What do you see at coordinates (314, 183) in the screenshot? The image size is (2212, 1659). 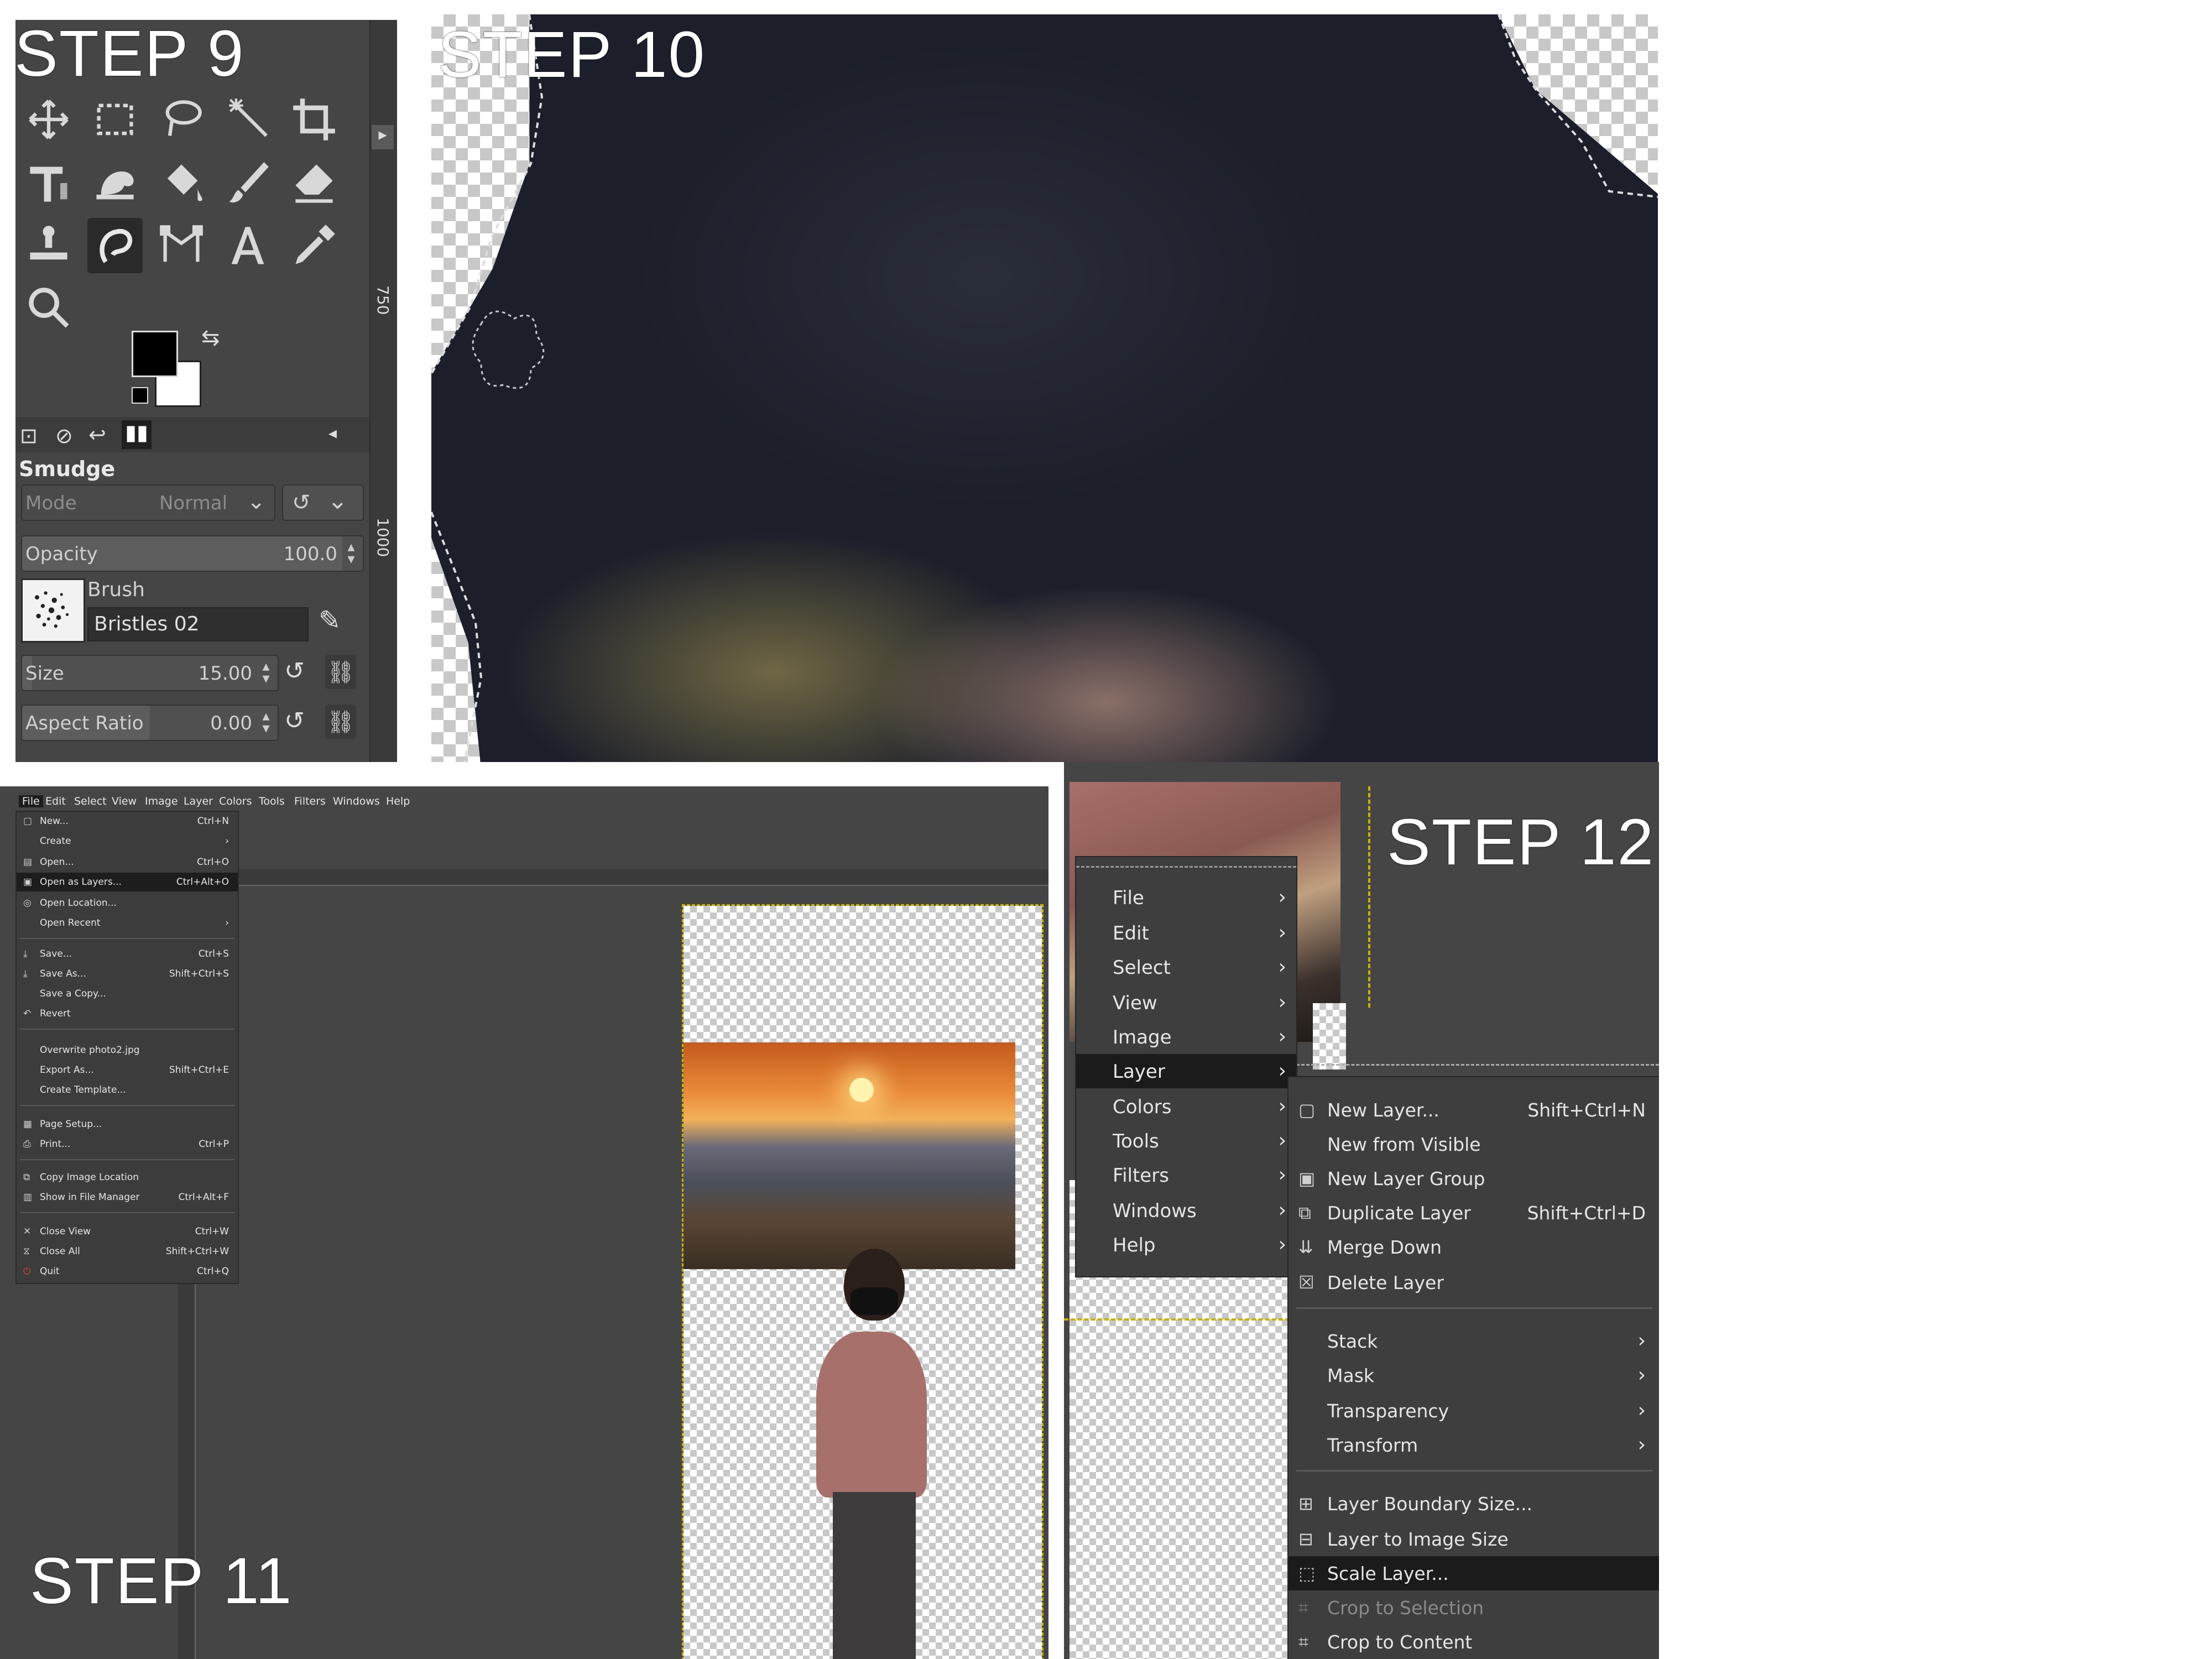 I see `eraser-icon` at bounding box center [314, 183].